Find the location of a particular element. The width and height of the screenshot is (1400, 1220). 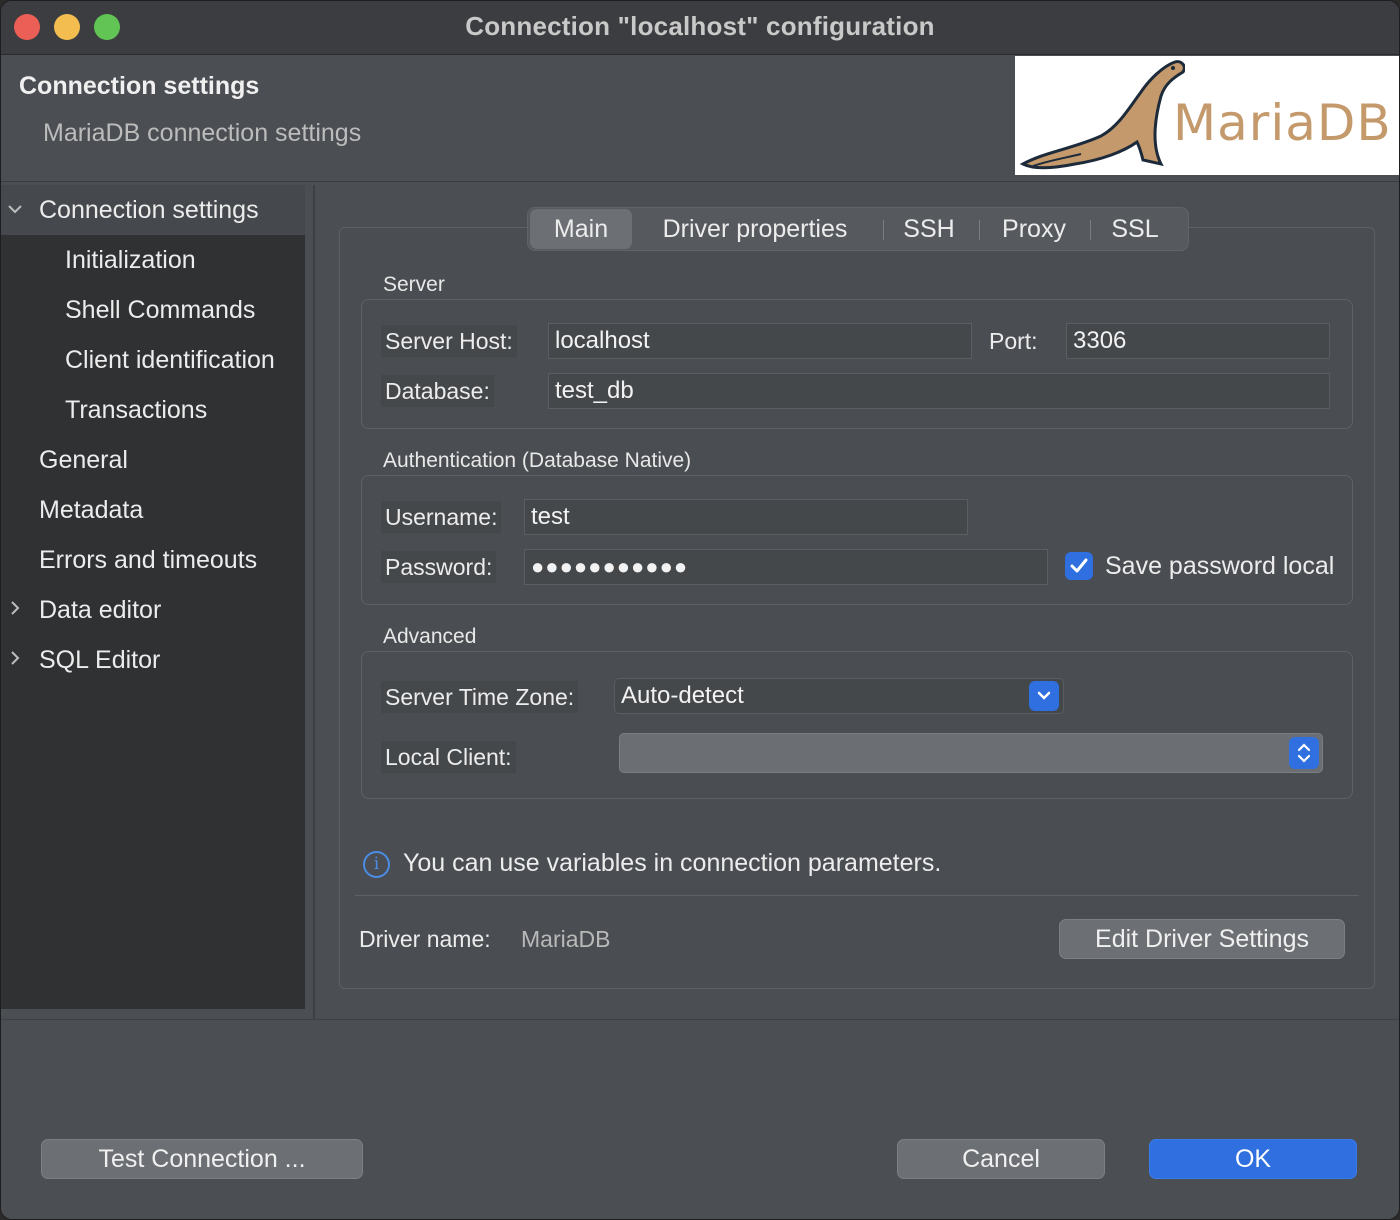

tab-ssh: SSH is located at coordinates (929, 229).